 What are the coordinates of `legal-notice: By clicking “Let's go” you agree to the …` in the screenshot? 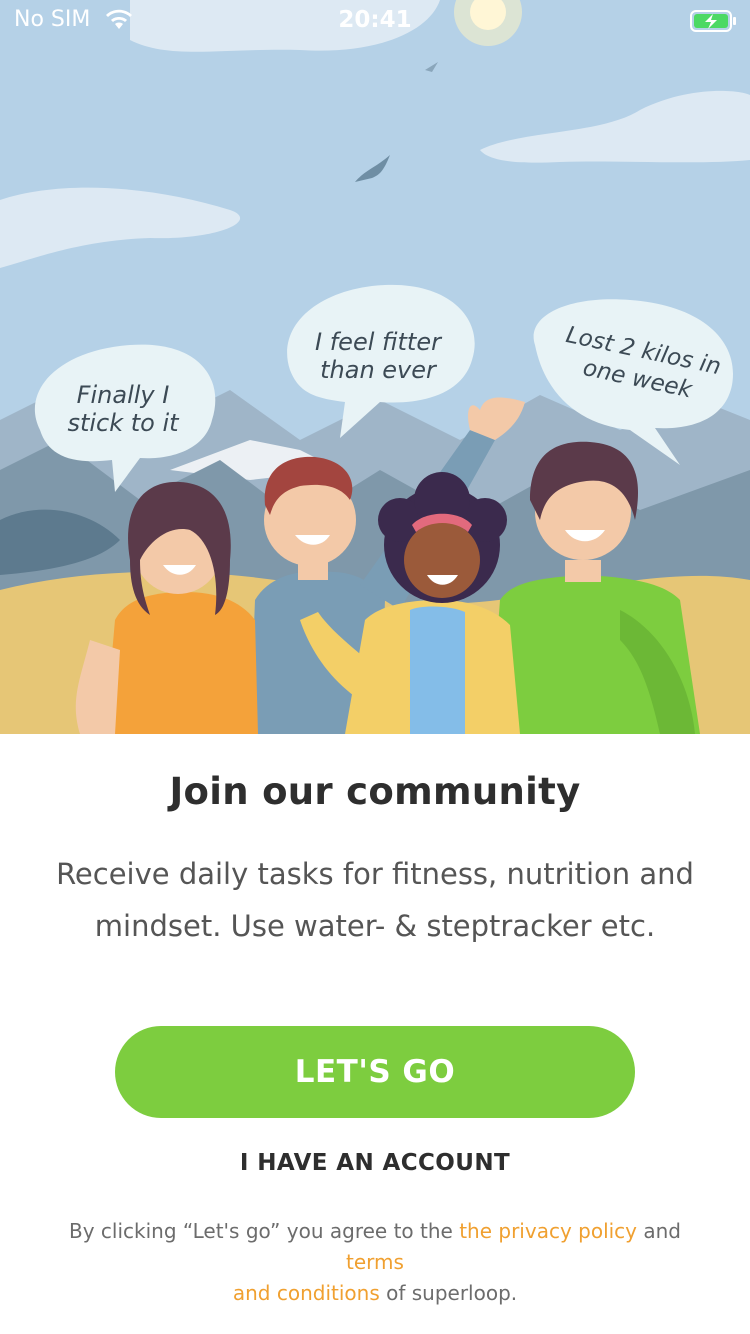 It's located at (375, 1262).